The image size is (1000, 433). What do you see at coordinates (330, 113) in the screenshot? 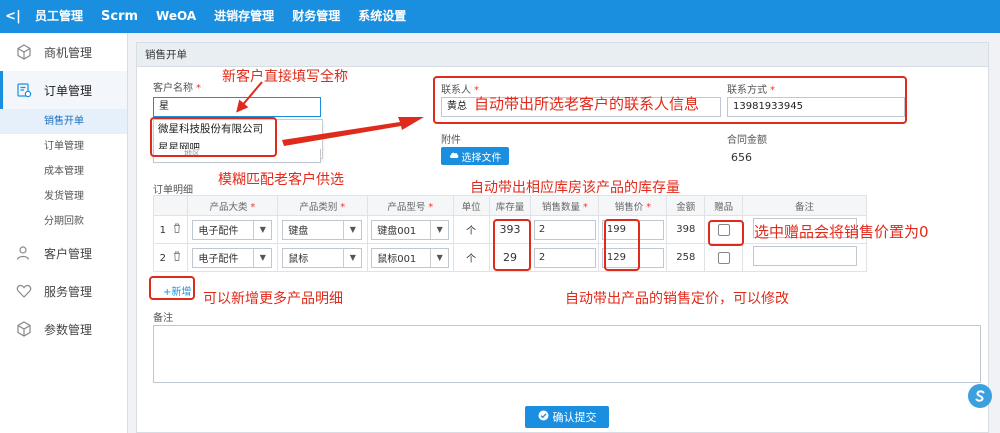
I see `annotation-arrows` at bounding box center [330, 113].